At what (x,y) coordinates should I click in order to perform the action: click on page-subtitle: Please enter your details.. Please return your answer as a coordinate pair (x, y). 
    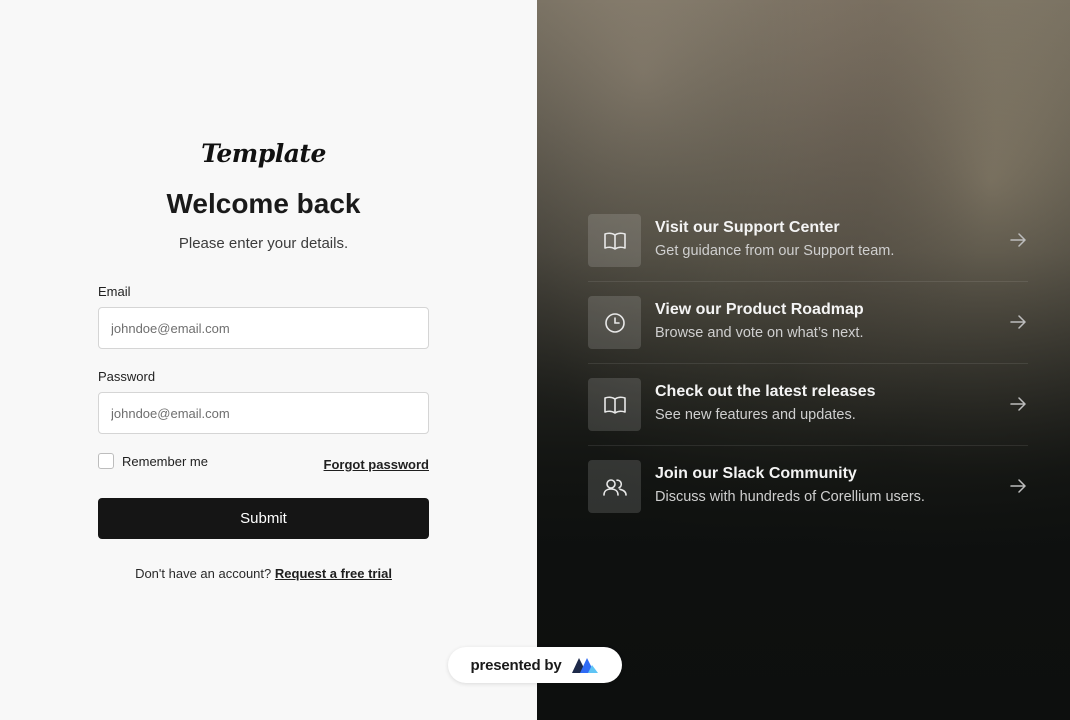
    Looking at the image, I should click on (263, 243).